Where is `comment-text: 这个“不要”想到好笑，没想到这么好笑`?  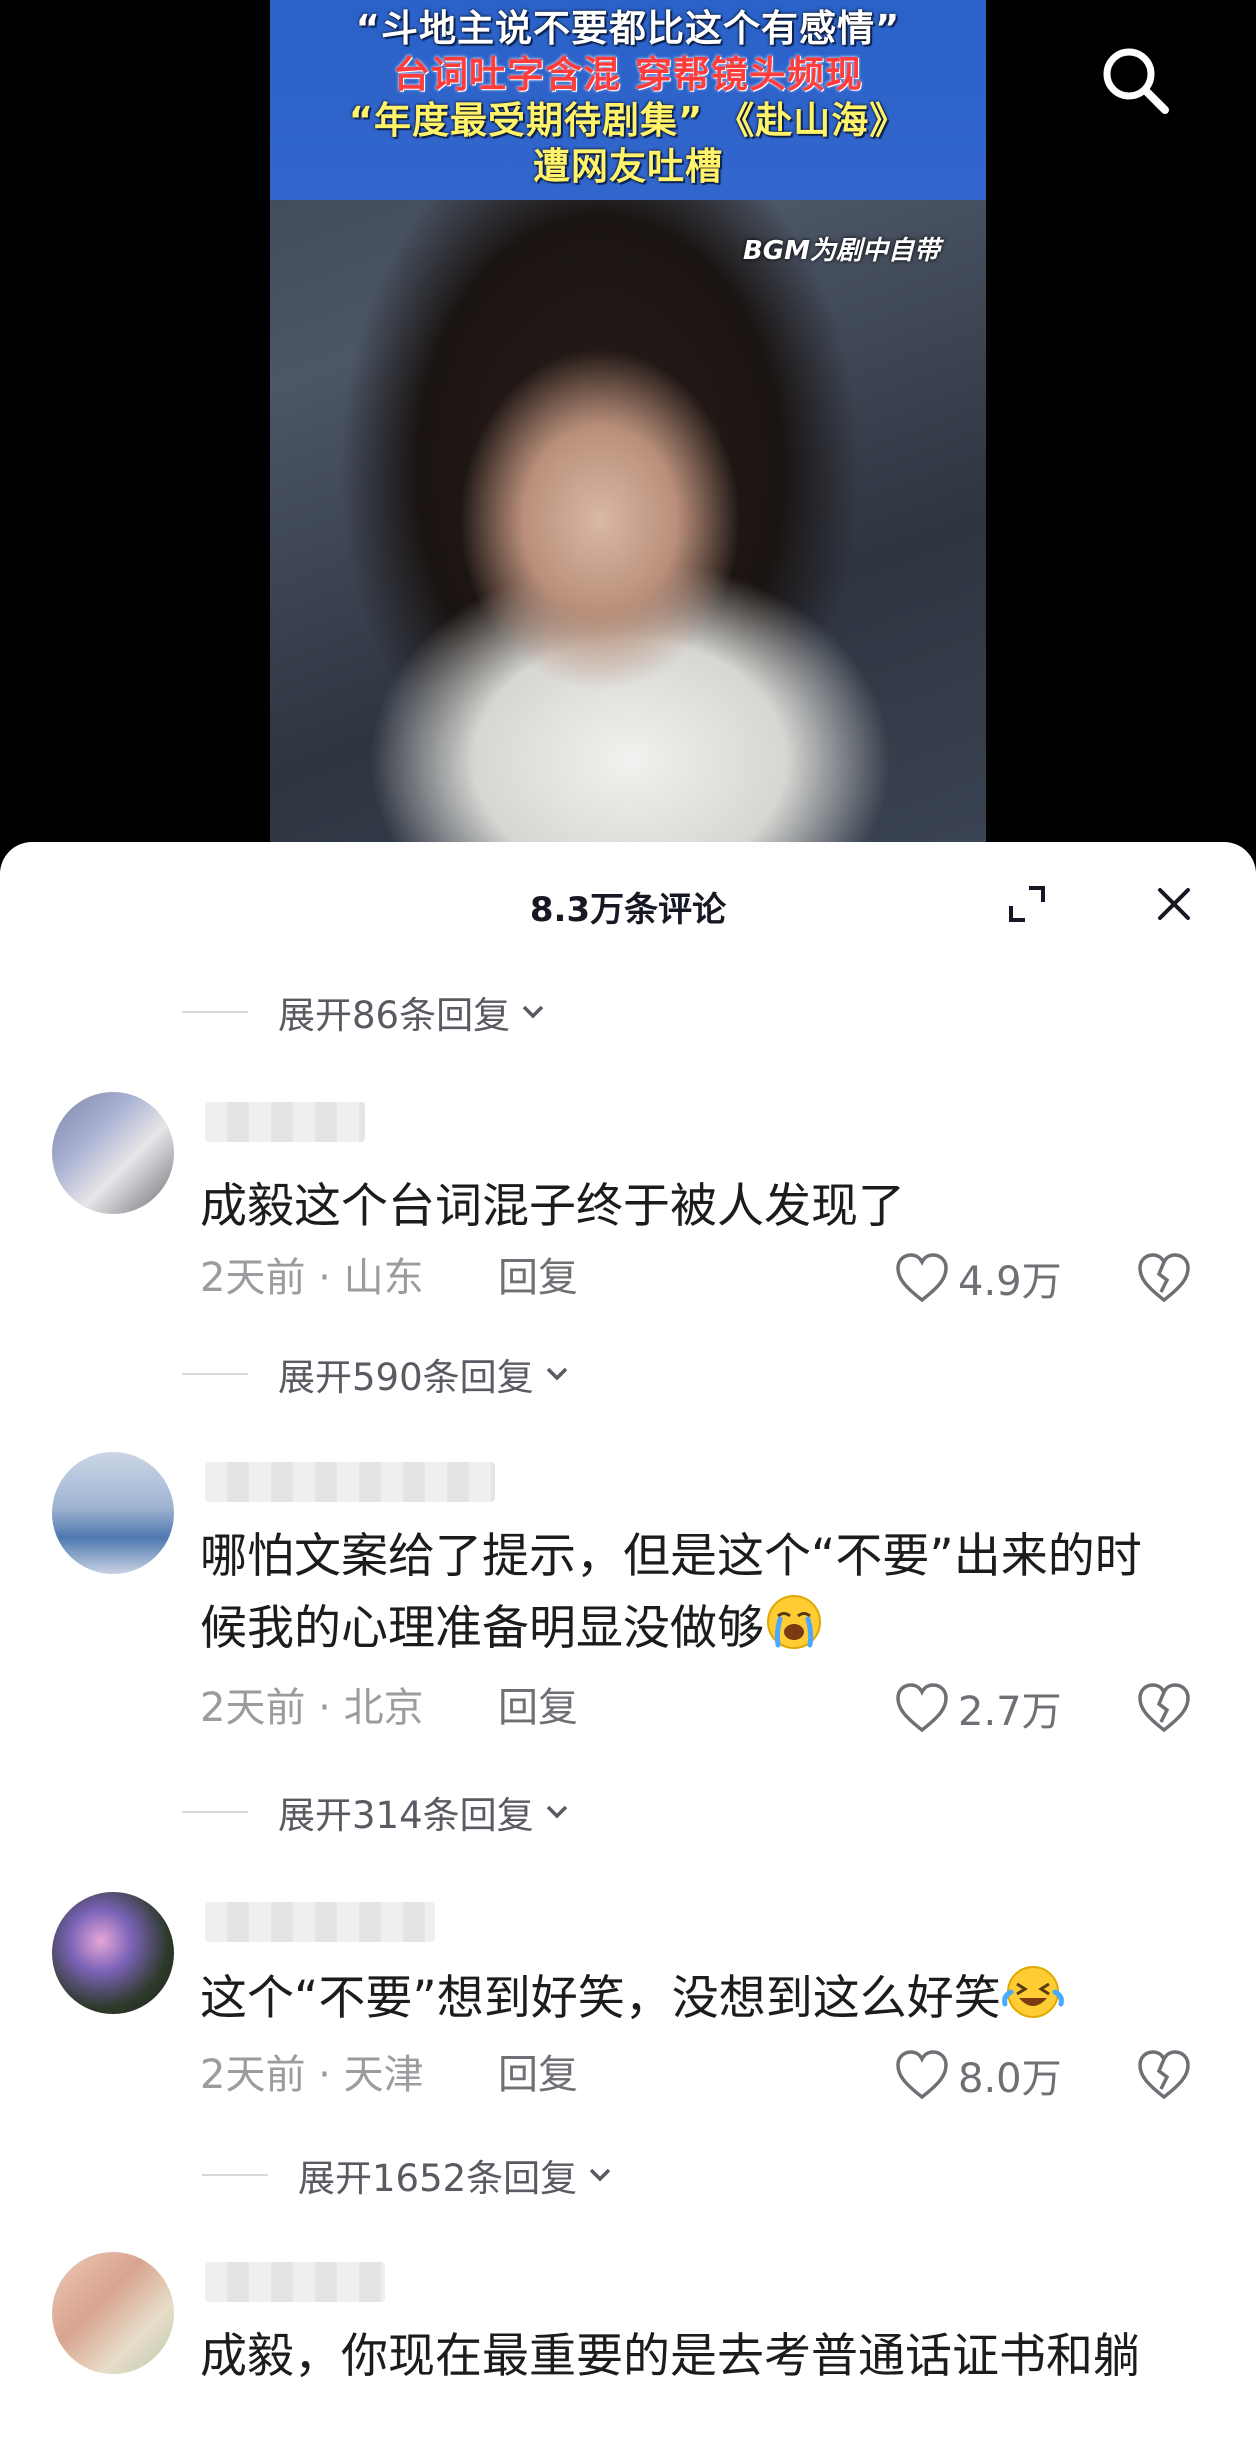
comment-text: 这个“不要”想到好笑，没想到这么好笑 is located at coordinates (710, 1998).